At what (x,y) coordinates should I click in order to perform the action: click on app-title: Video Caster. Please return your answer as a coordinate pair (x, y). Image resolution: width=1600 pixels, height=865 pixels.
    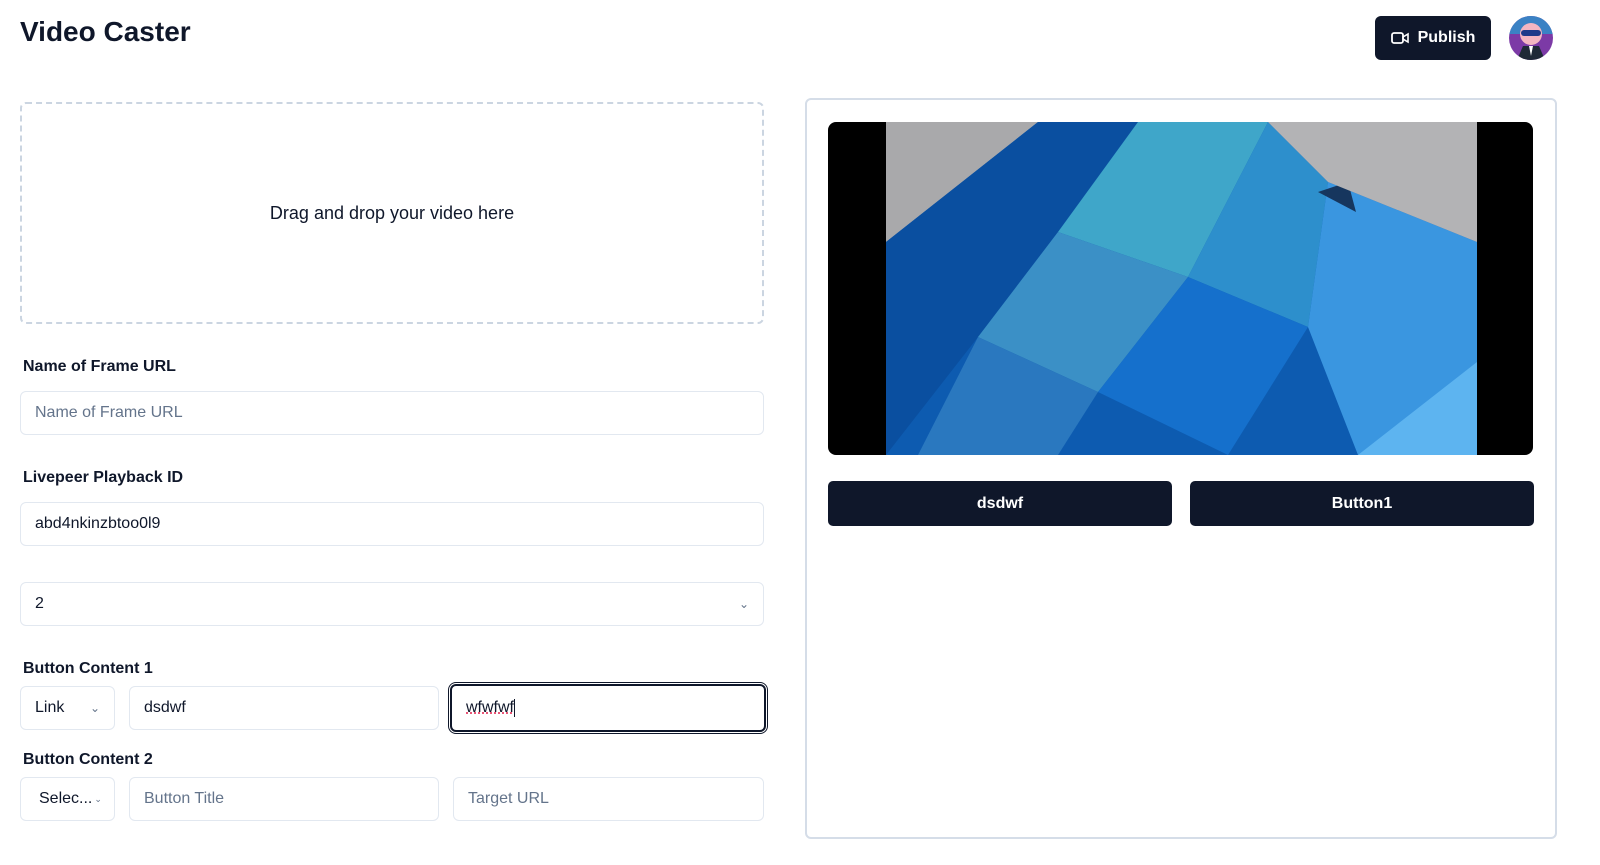
    Looking at the image, I should click on (105, 31).